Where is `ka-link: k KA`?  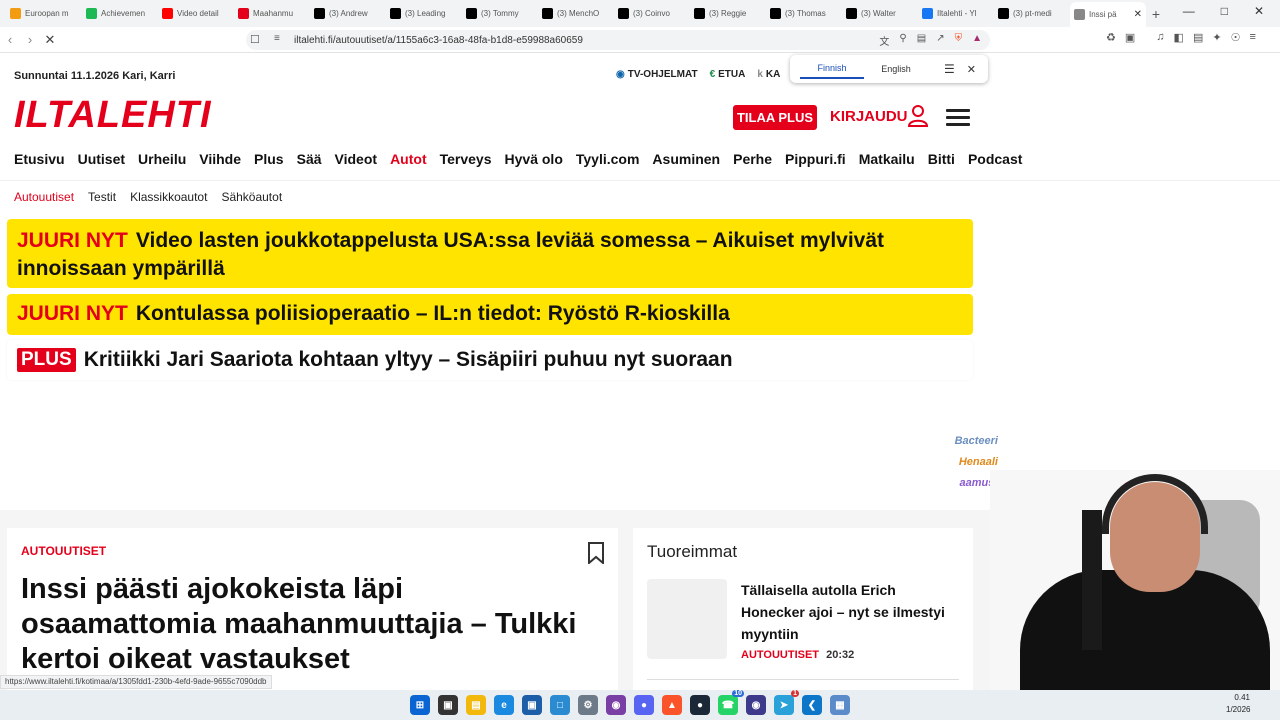
ka-link: k KA is located at coordinates (768, 74).